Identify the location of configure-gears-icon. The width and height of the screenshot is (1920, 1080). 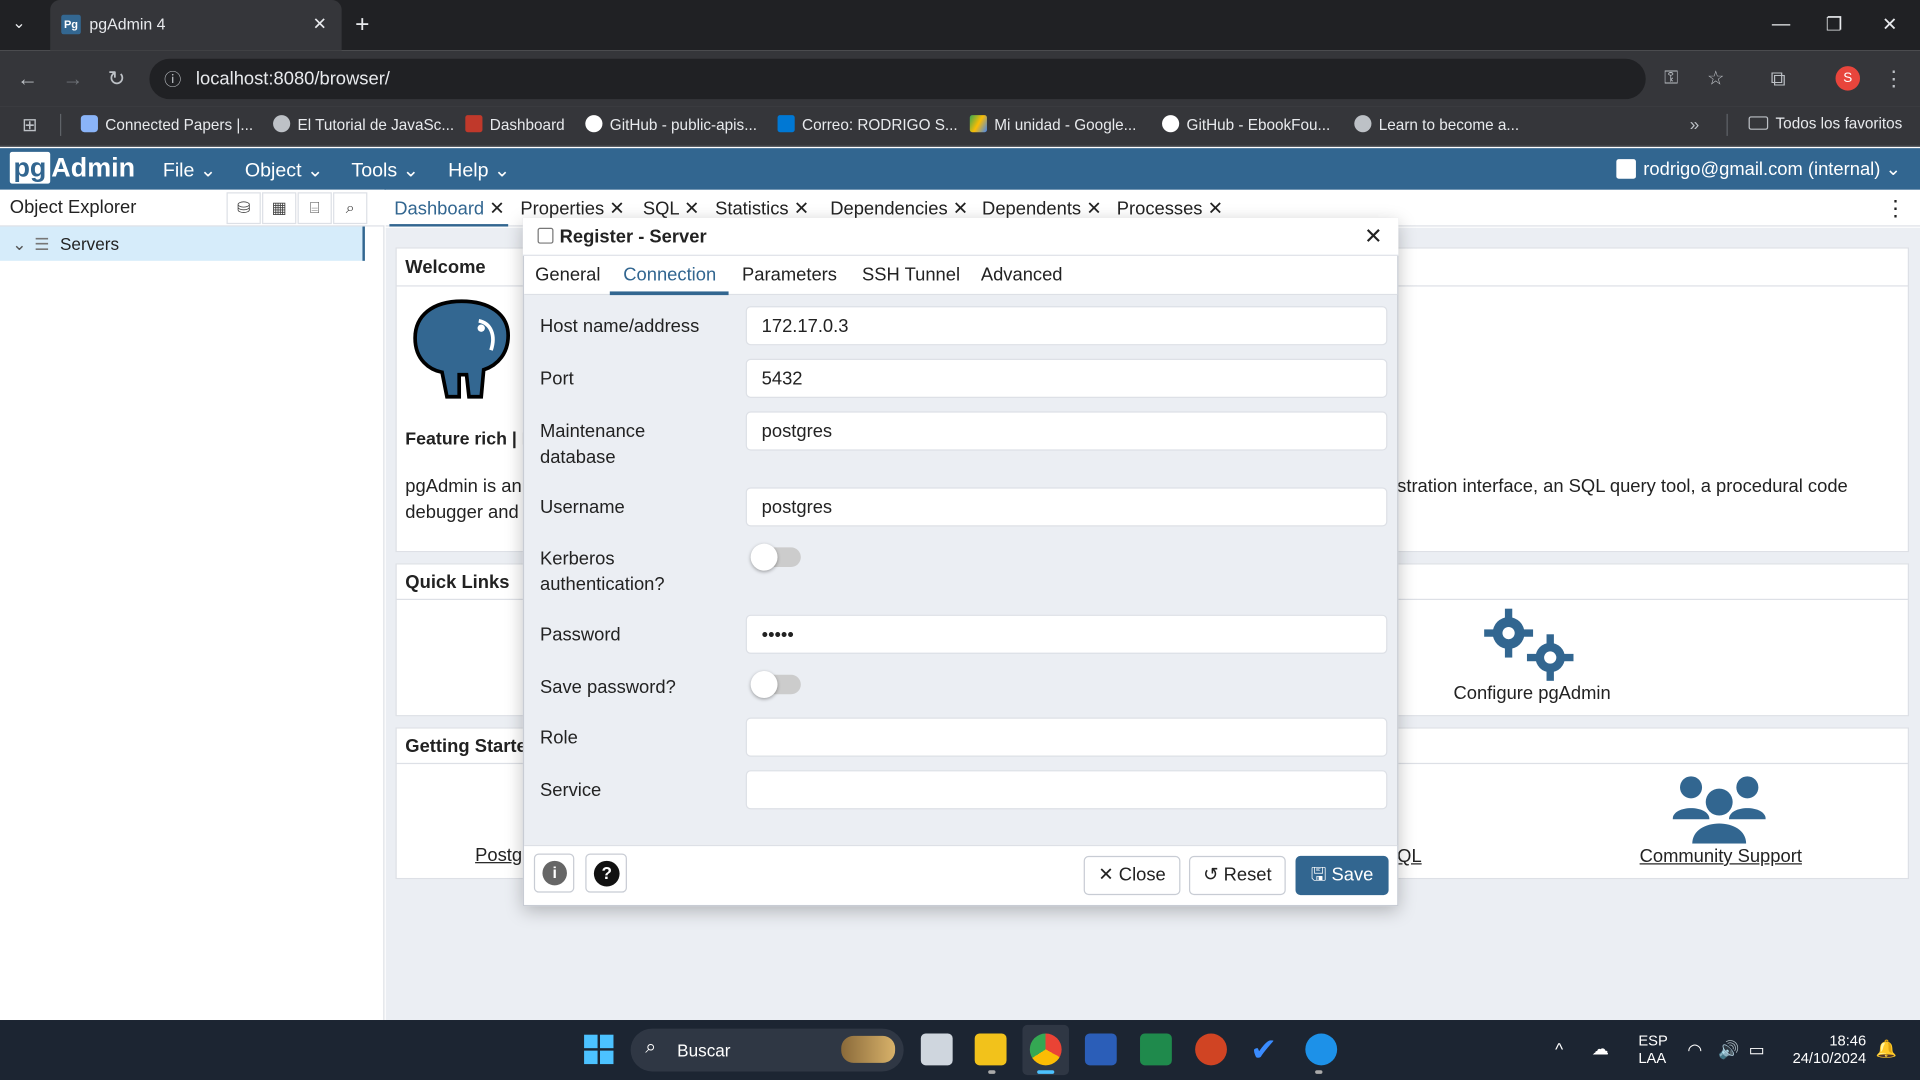
(1530, 645).